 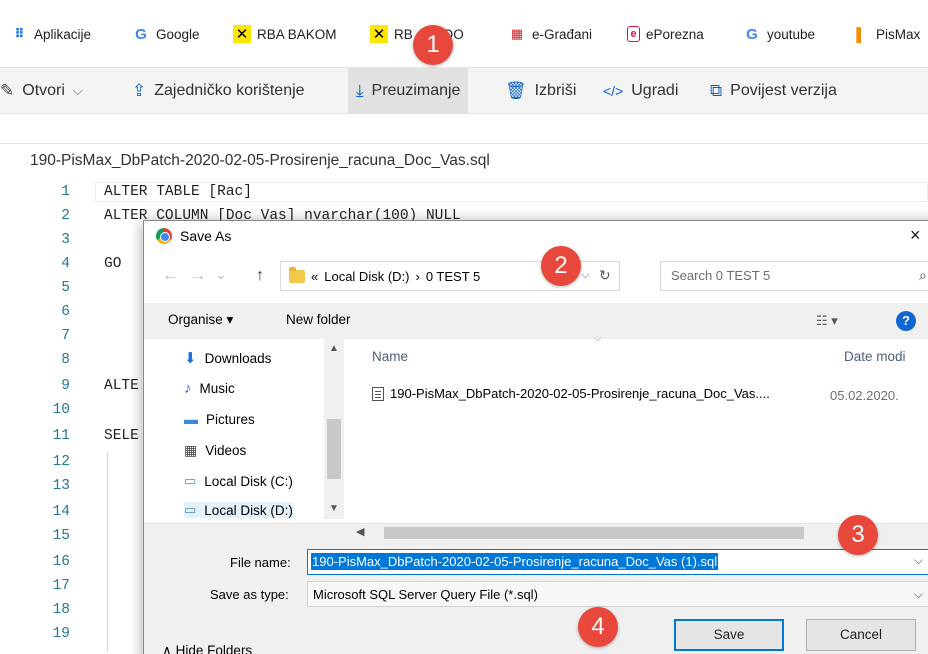 What do you see at coordinates (65, 336) in the screenshot?
I see `line-number: 7` at bounding box center [65, 336].